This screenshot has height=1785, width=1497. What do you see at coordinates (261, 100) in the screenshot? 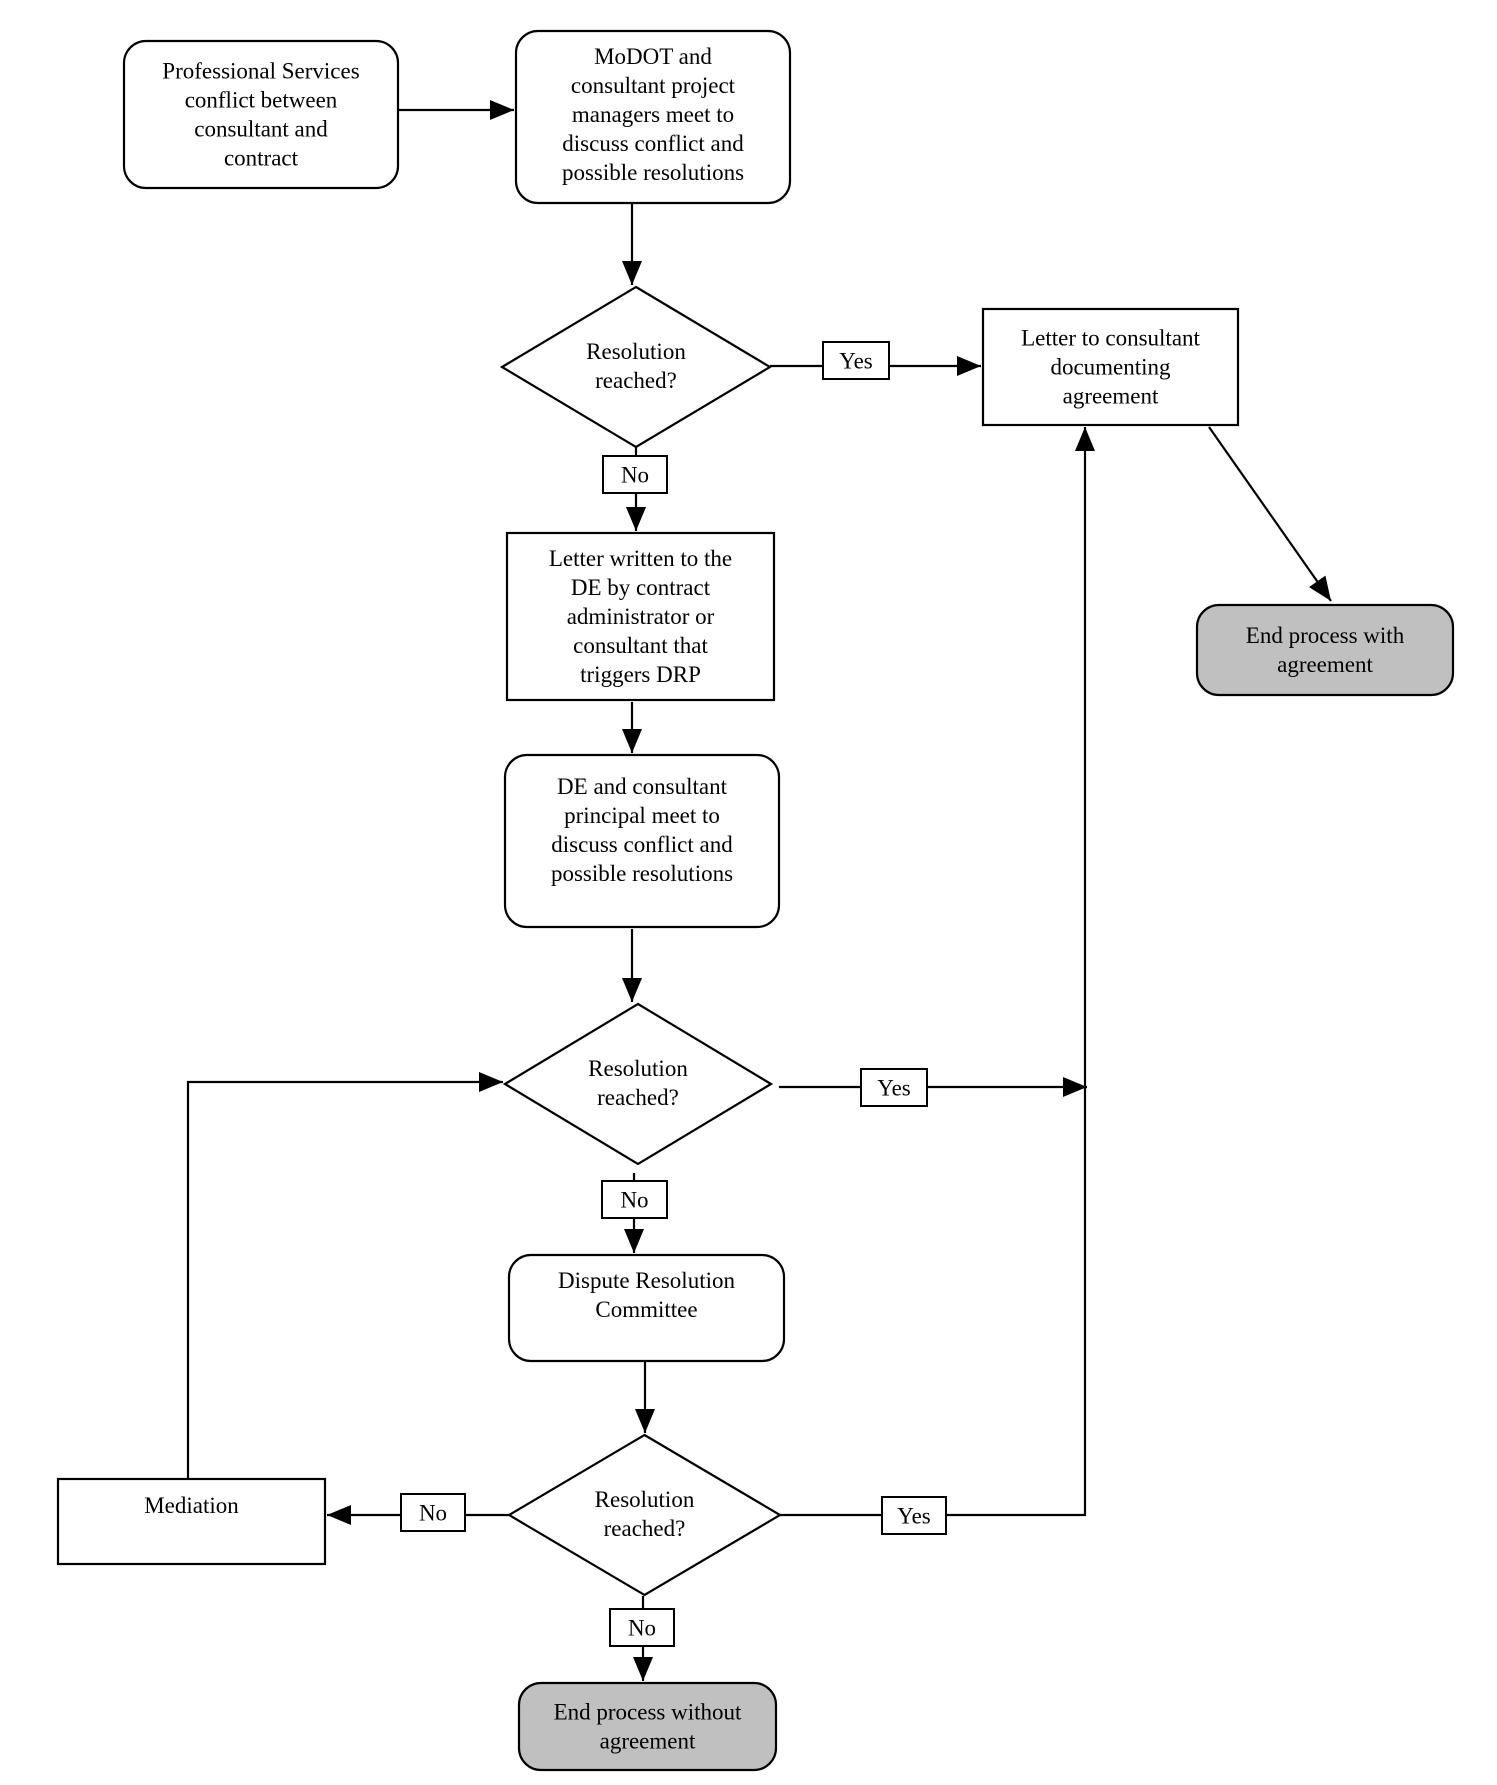
I see `node-label-line: conflict between` at bounding box center [261, 100].